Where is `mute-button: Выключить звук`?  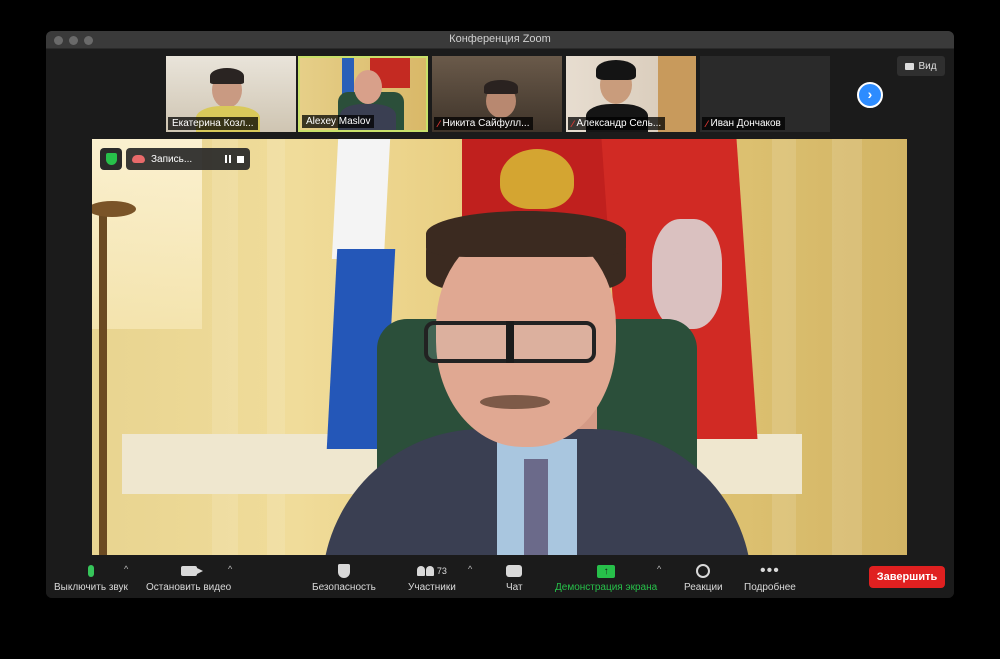
mute-button: Выключить звук is located at coordinates (91, 577).